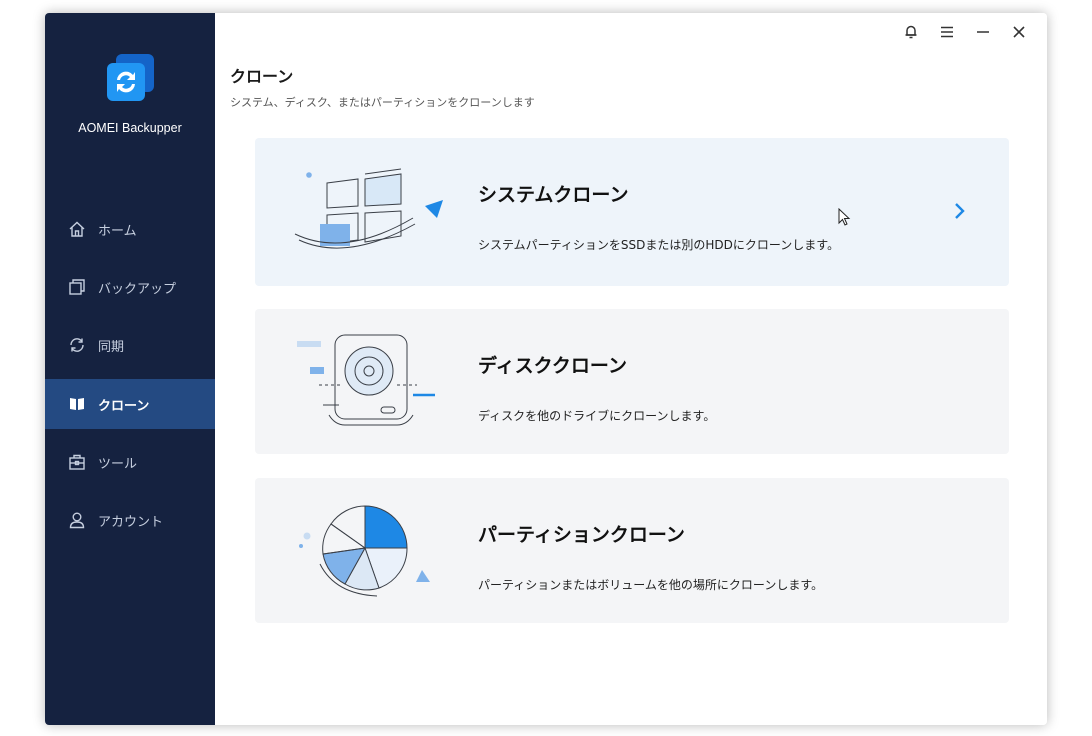 Image resolution: width=1092 pixels, height=736 pixels. I want to click on sidebar-item-tools: ツール, so click(130, 462).